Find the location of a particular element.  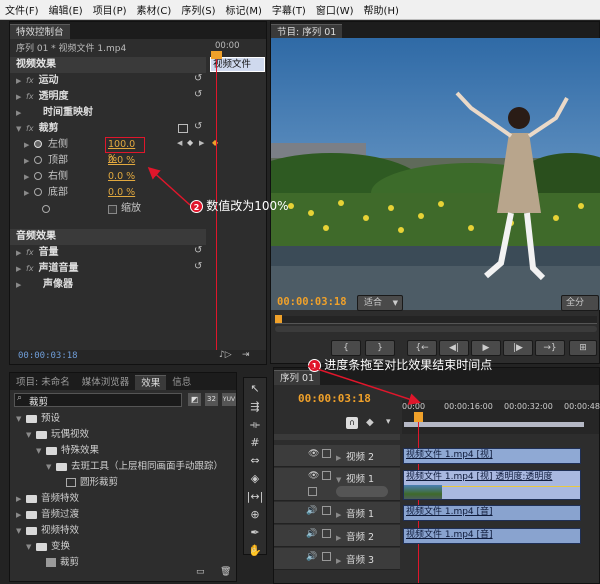

arrow-to-playhead is located at coordinates (364, 385).